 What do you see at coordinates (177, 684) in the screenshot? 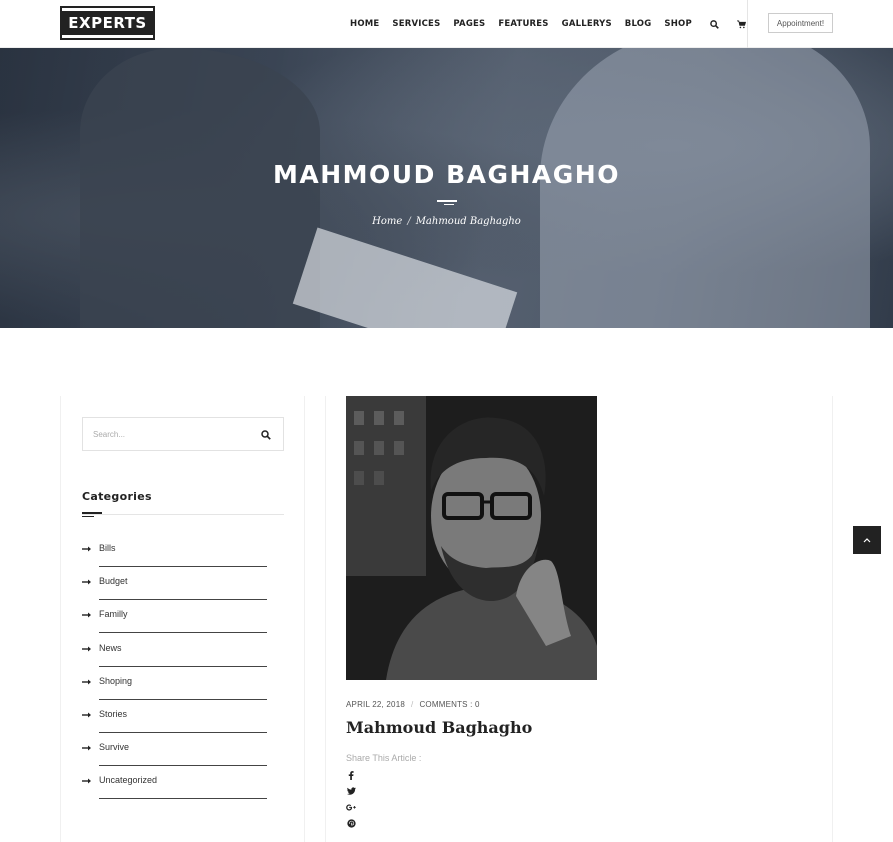
I see `category-item: Shoping` at bounding box center [177, 684].